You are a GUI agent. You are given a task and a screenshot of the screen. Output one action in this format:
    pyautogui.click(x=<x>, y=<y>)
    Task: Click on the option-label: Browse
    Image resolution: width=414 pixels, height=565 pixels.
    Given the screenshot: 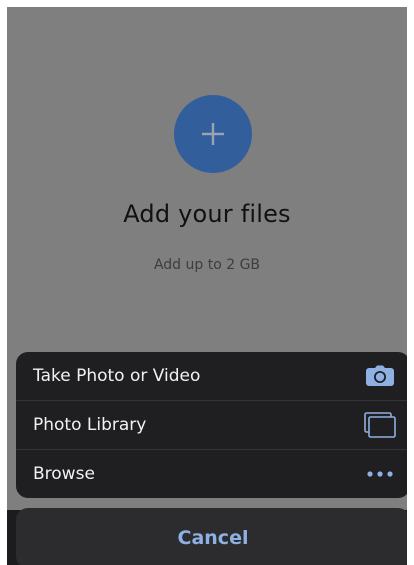 What is the action you would take?
    pyautogui.click(x=64, y=474)
    